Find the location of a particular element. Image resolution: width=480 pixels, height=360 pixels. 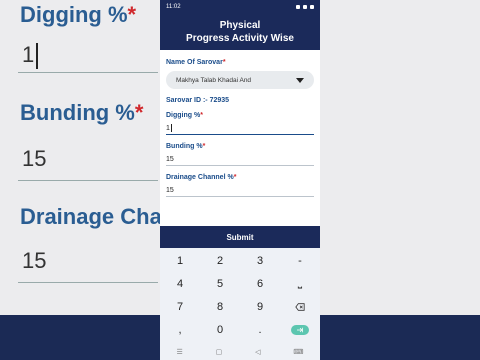

submit-button: Submit is located at coordinates (240, 237).